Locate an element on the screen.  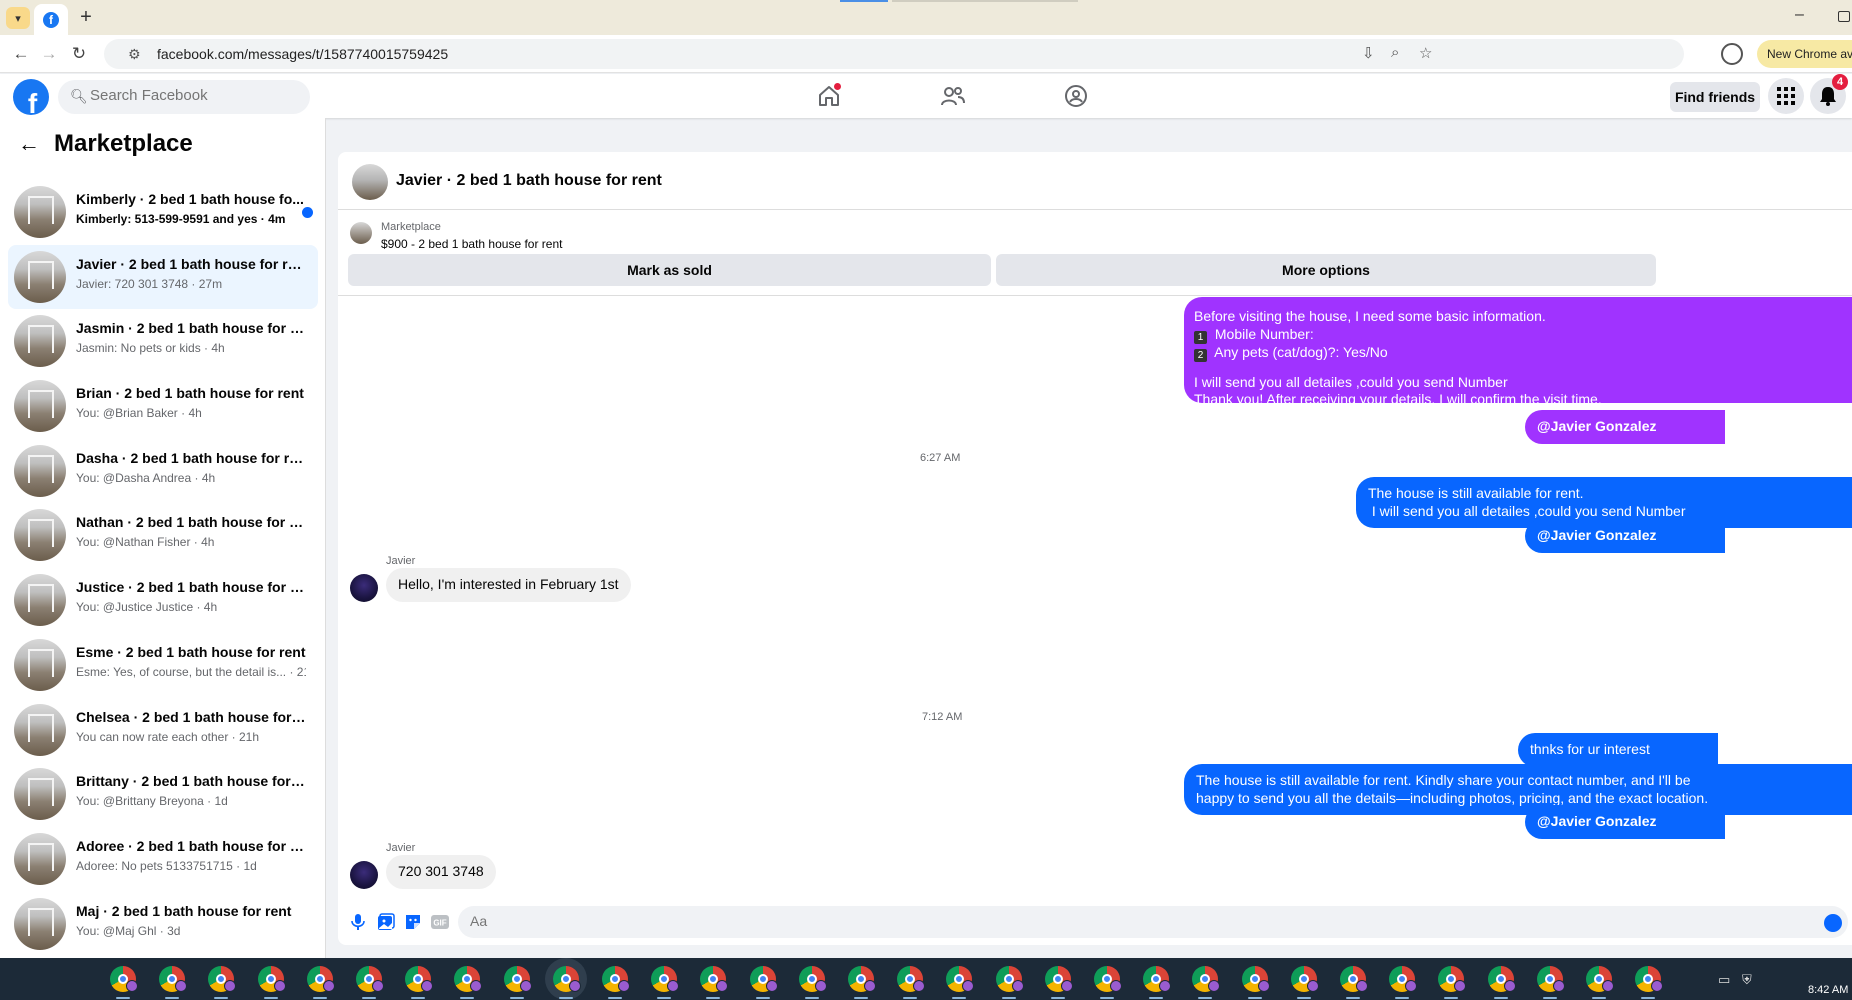
listing-label: Marketplace is located at coordinates (411, 227).